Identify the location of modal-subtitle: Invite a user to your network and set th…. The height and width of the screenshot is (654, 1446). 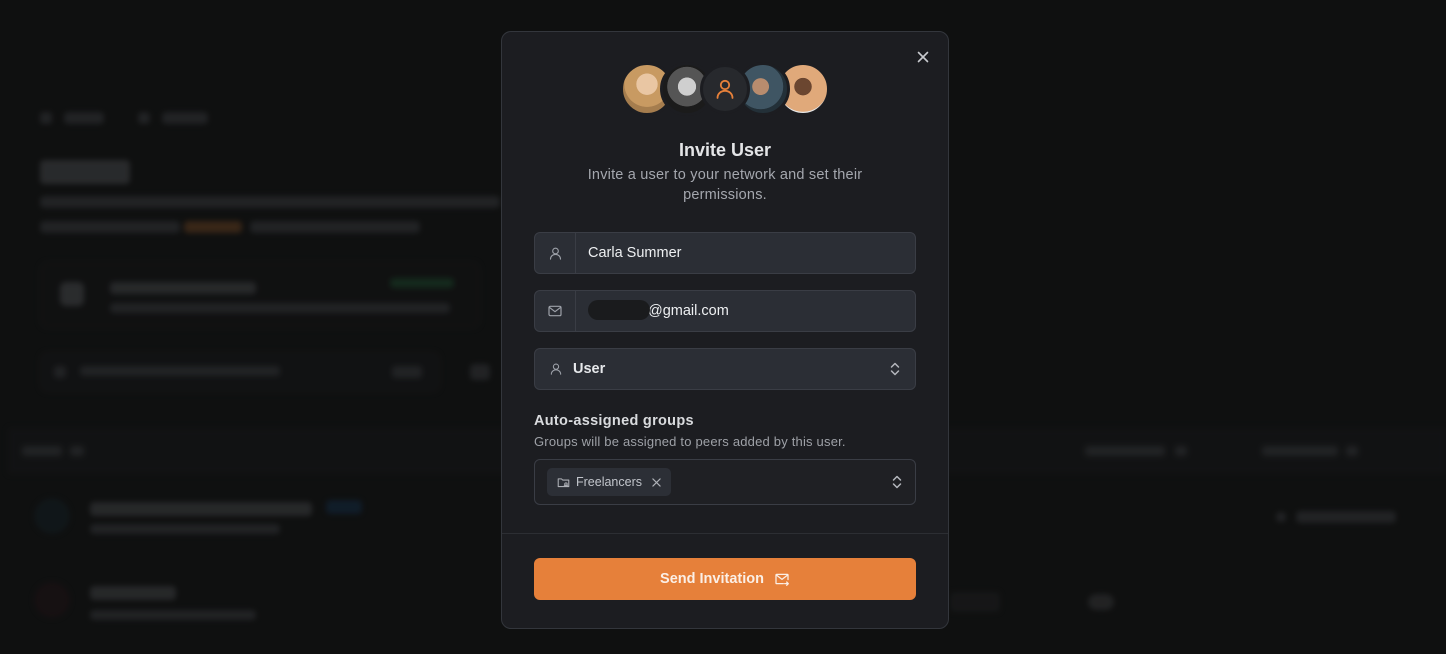
(725, 185).